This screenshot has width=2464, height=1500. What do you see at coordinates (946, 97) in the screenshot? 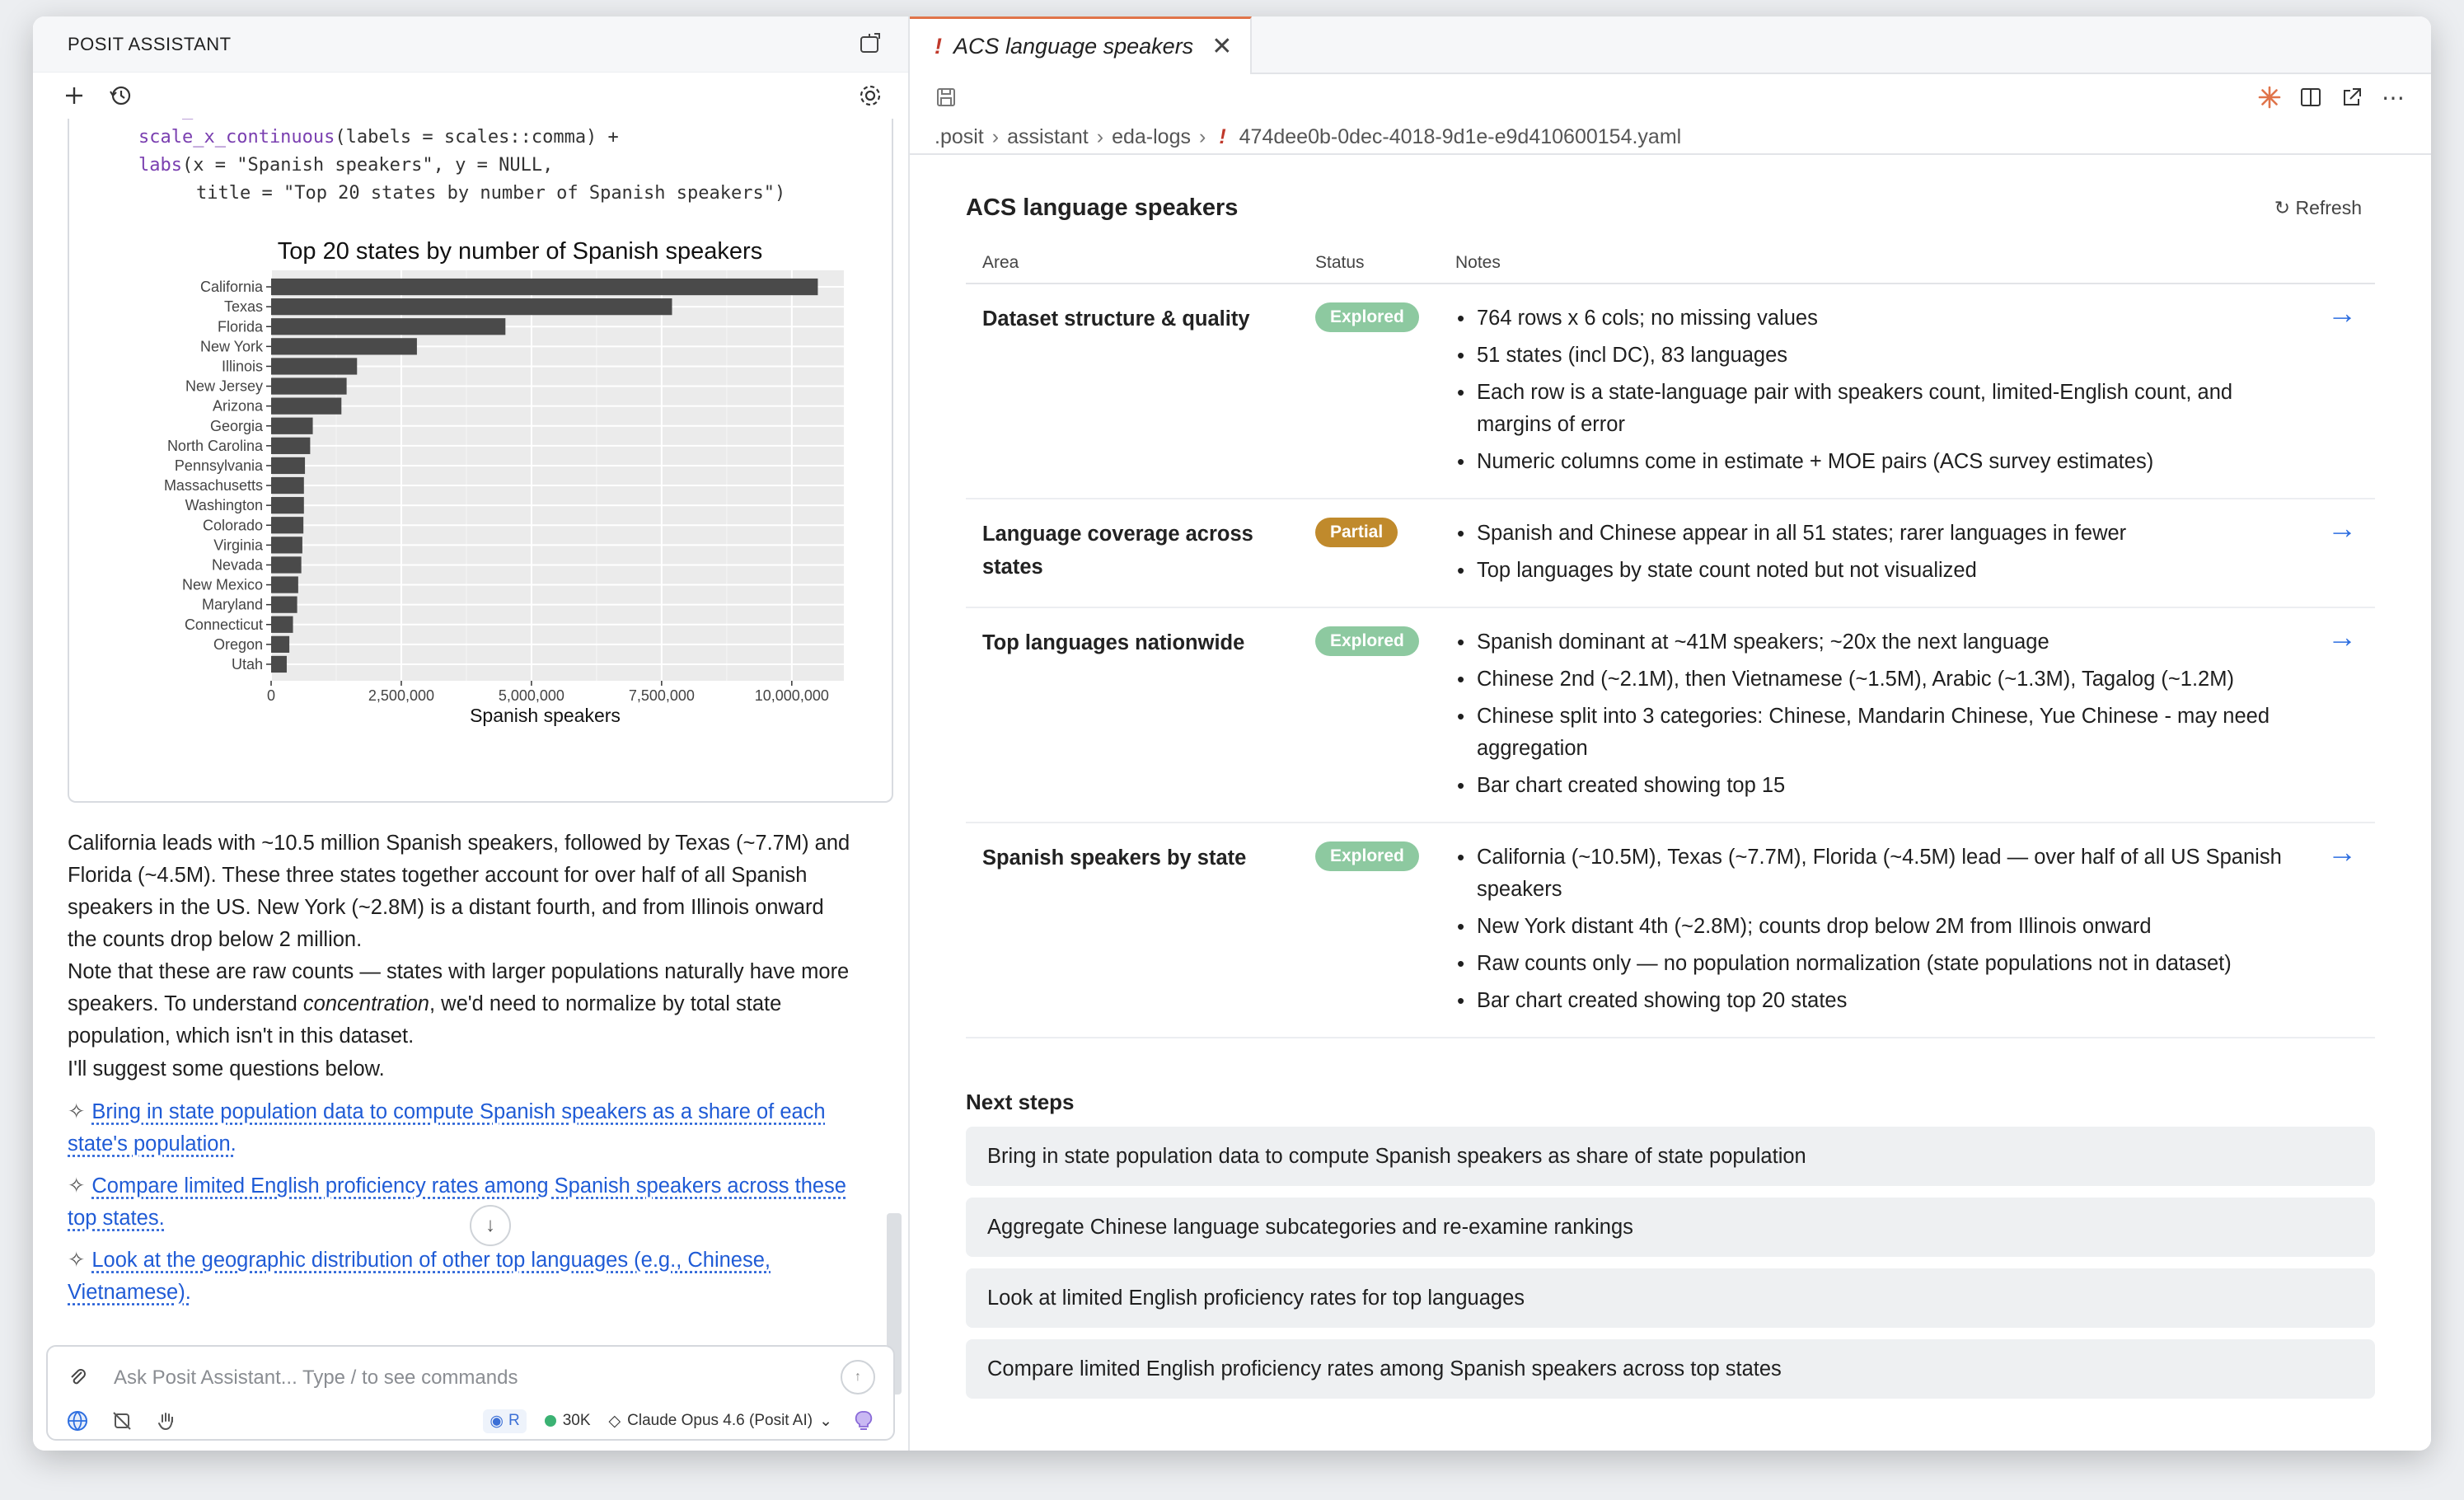
I see `save-icon` at bounding box center [946, 97].